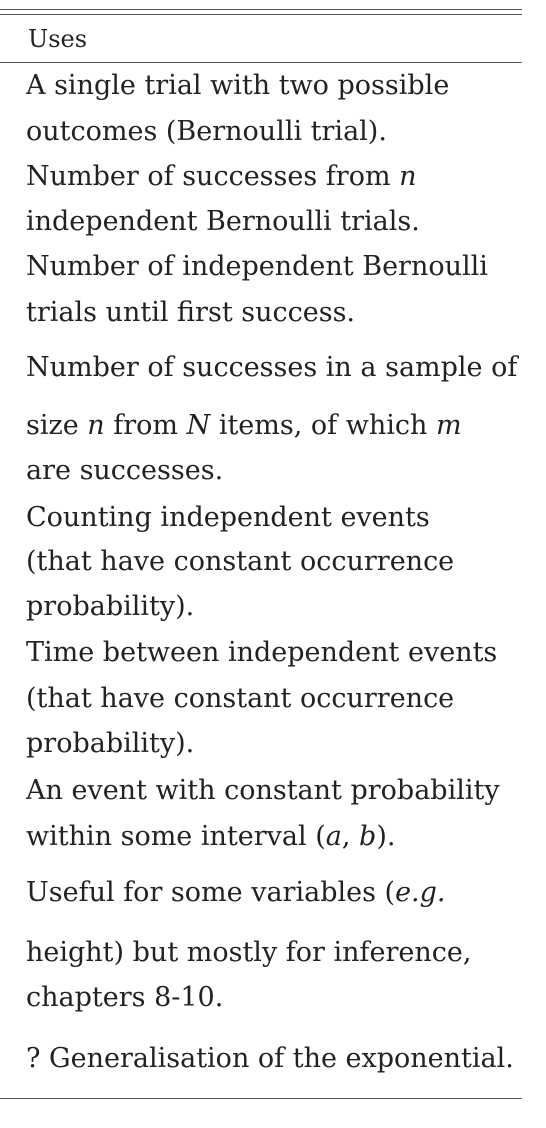  What do you see at coordinates (198, 425) in the screenshot?
I see `math-variable: N` at bounding box center [198, 425].